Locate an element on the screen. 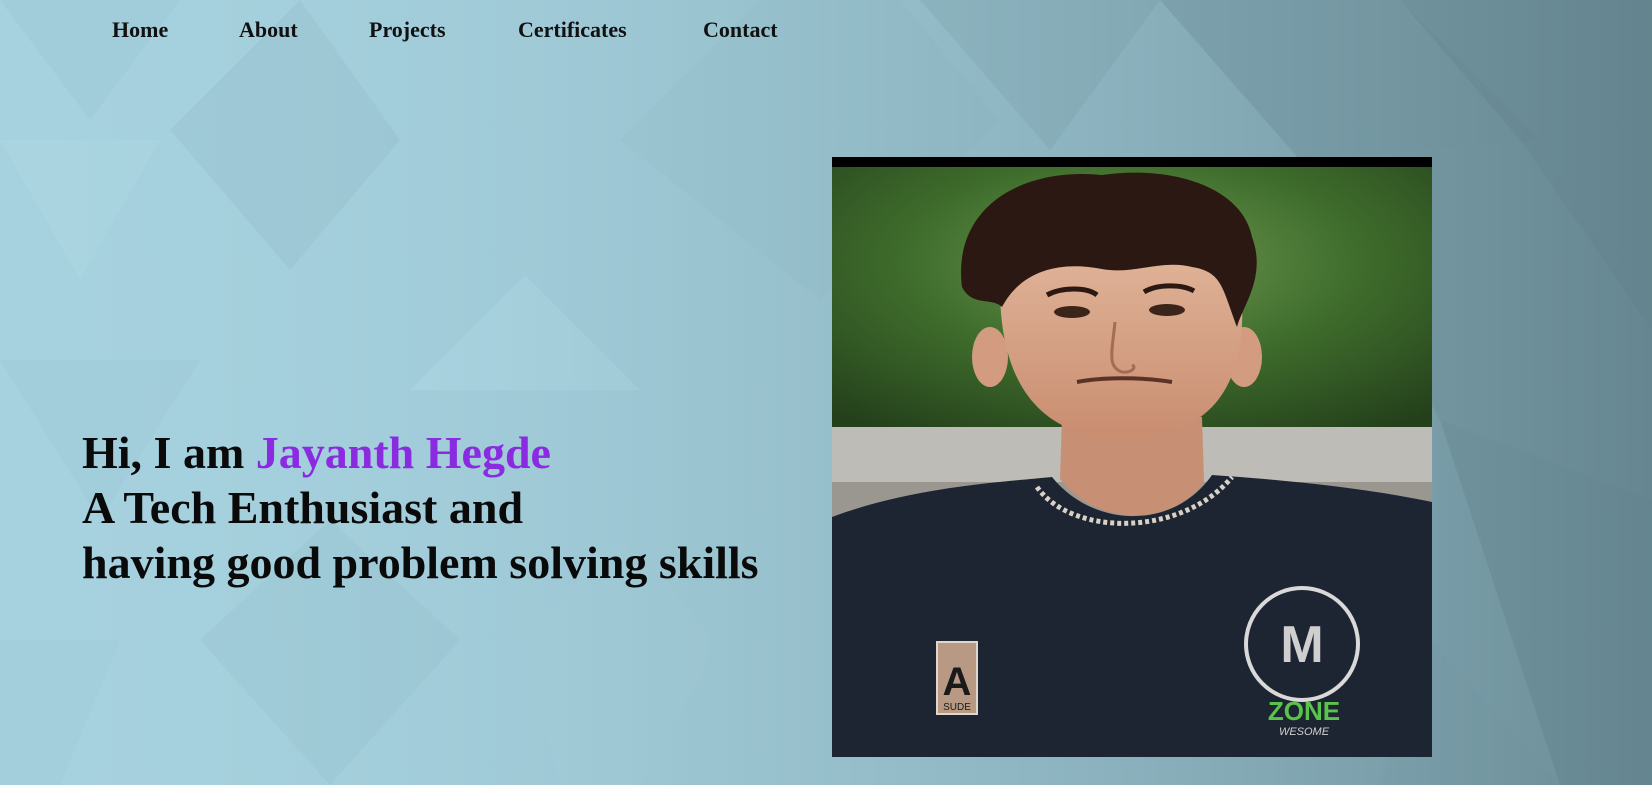  hero-name: Jayanth Hegde is located at coordinates (403, 452).